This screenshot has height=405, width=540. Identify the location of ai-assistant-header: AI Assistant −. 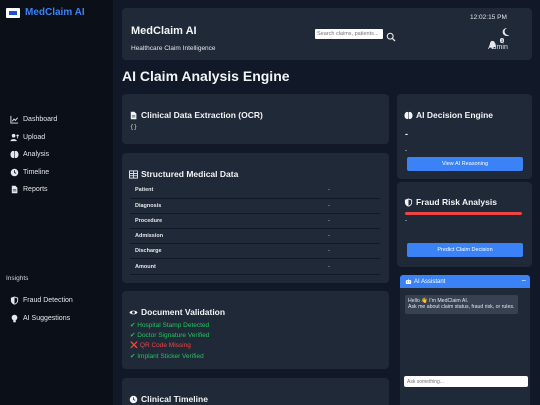
(465, 281).